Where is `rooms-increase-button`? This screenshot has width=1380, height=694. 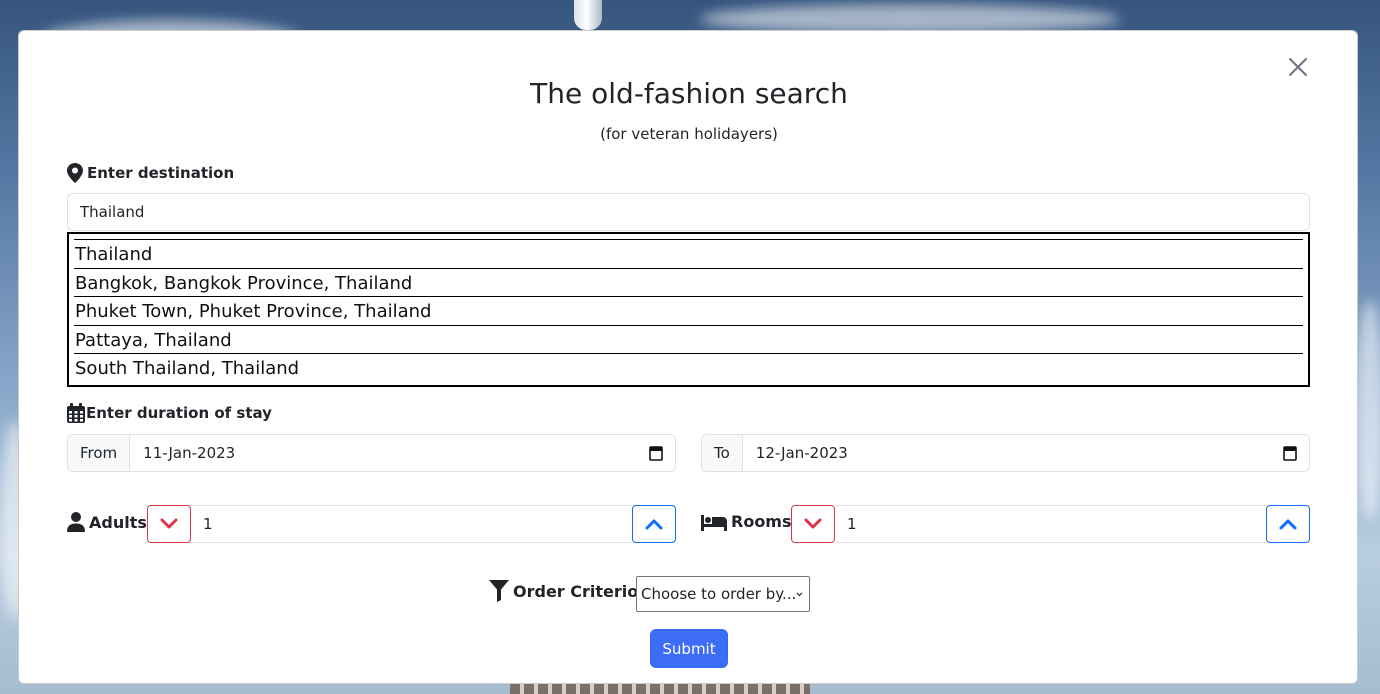 rooms-increase-button is located at coordinates (1288, 524).